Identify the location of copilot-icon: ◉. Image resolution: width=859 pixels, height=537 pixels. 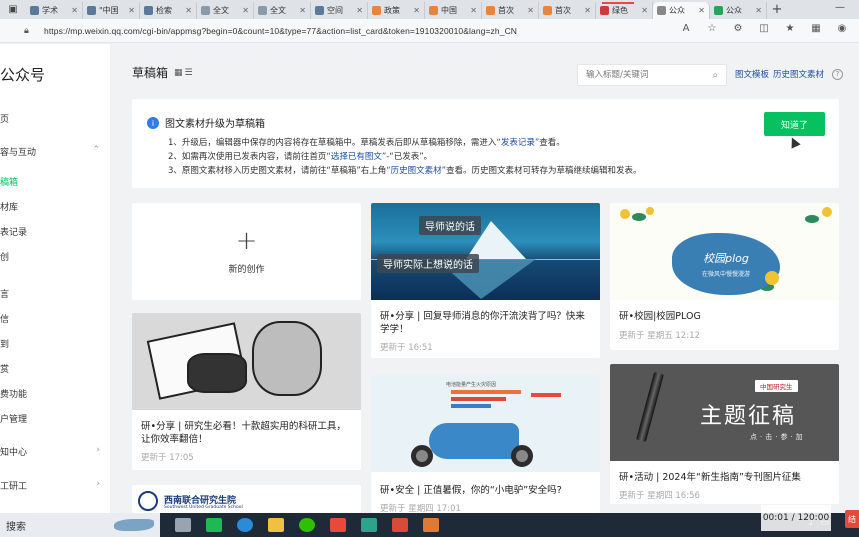
(842, 28).